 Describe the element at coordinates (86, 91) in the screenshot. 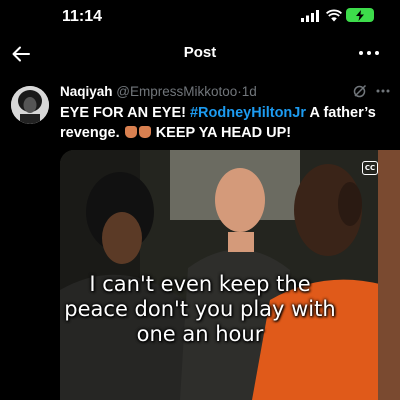

I see `author-name: Naqiyah` at that location.